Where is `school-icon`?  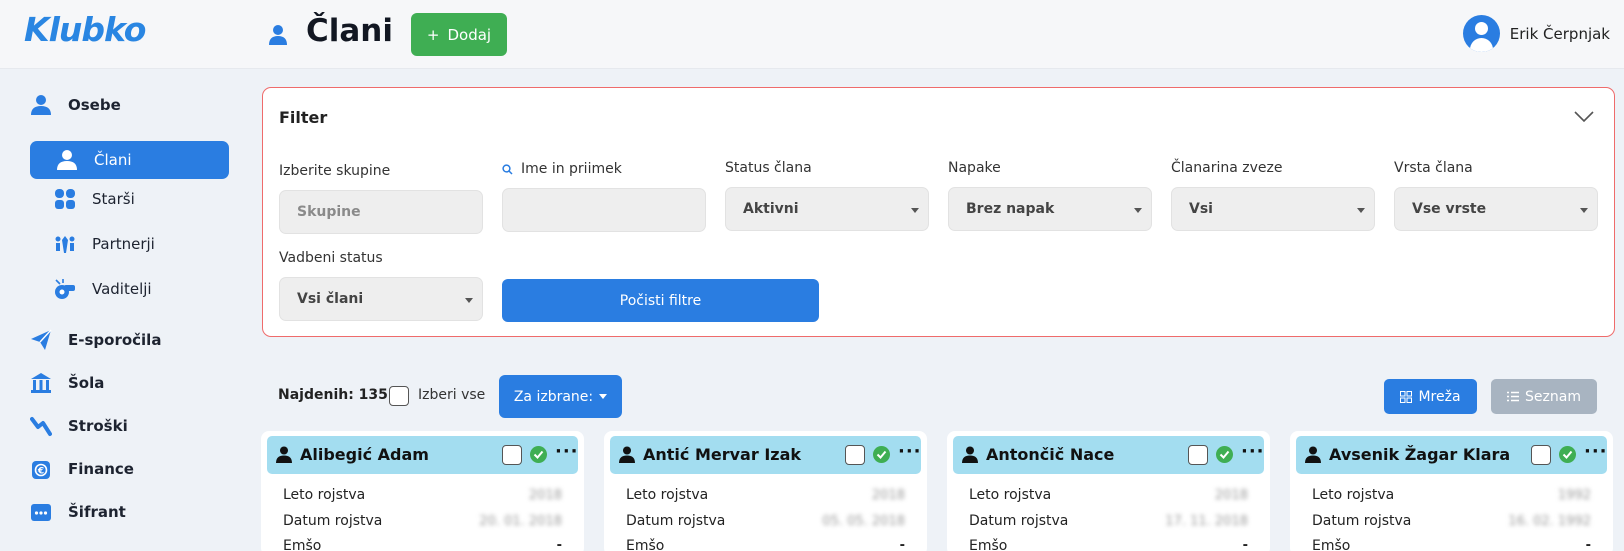
school-icon is located at coordinates (41, 383).